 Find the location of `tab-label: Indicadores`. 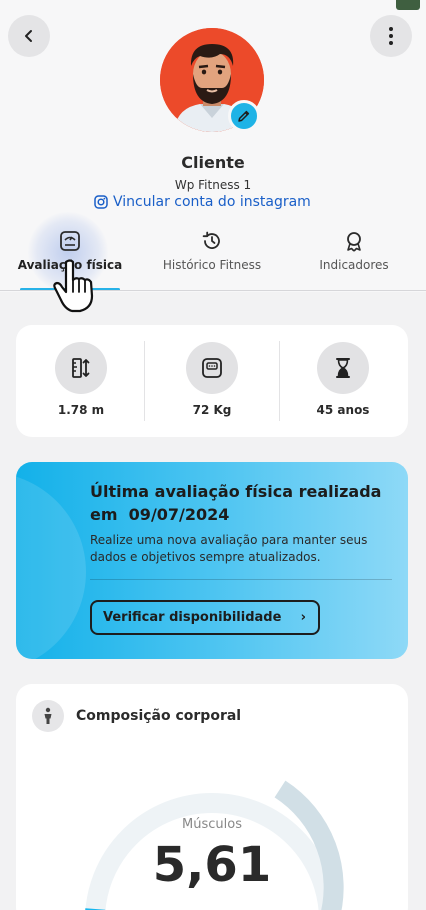

tab-label: Indicadores is located at coordinates (354, 265).